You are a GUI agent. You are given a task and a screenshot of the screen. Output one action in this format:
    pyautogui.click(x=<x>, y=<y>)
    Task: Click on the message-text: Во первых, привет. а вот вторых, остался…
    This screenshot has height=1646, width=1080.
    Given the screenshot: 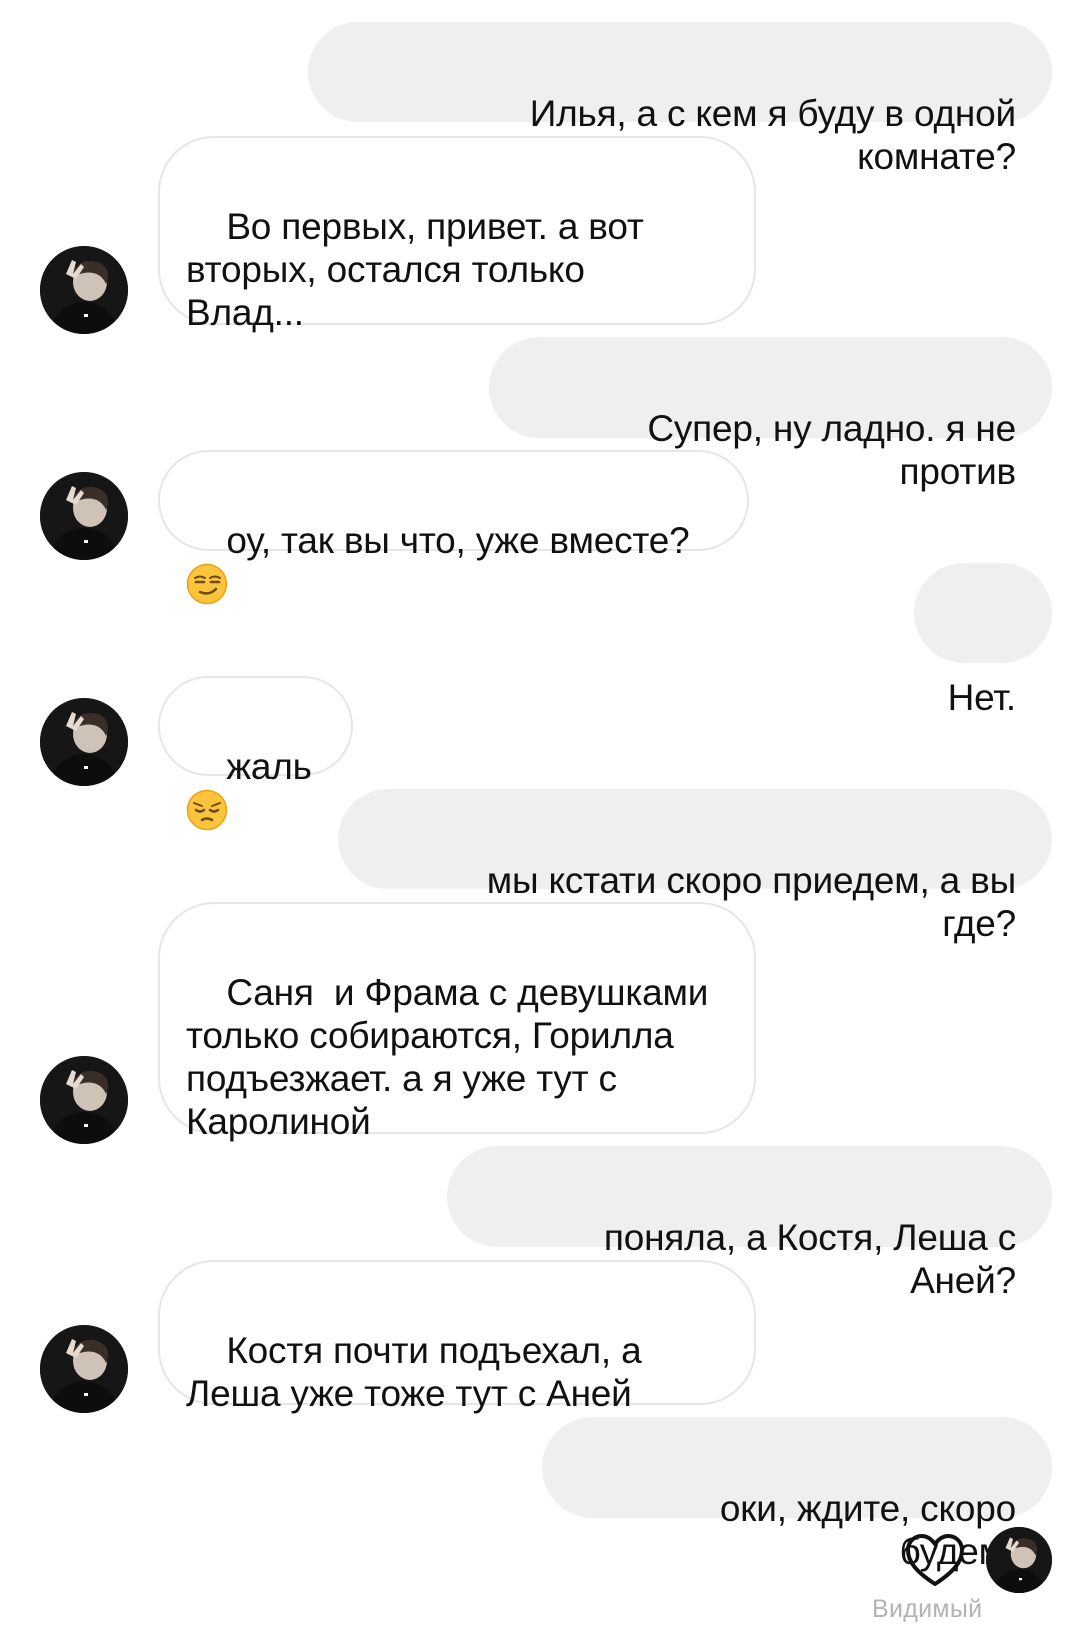 What is the action you would take?
    pyautogui.click(x=415, y=269)
    